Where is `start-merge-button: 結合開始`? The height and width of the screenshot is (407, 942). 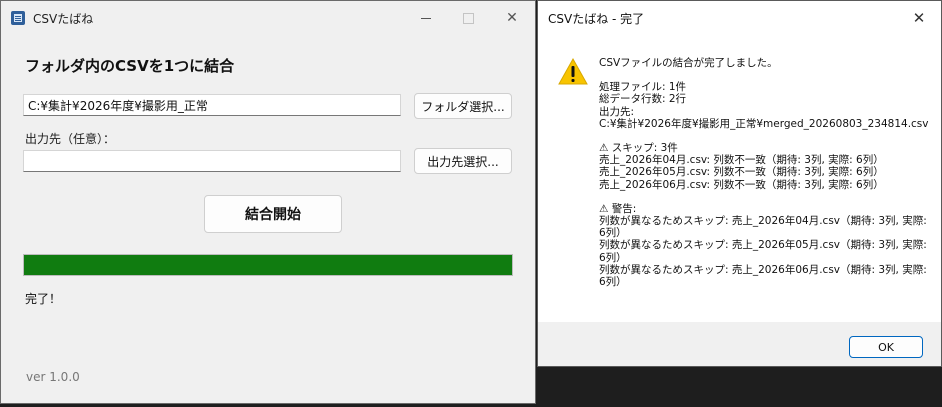 start-merge-button: 結合開始 is located at coordinates (273, 214).